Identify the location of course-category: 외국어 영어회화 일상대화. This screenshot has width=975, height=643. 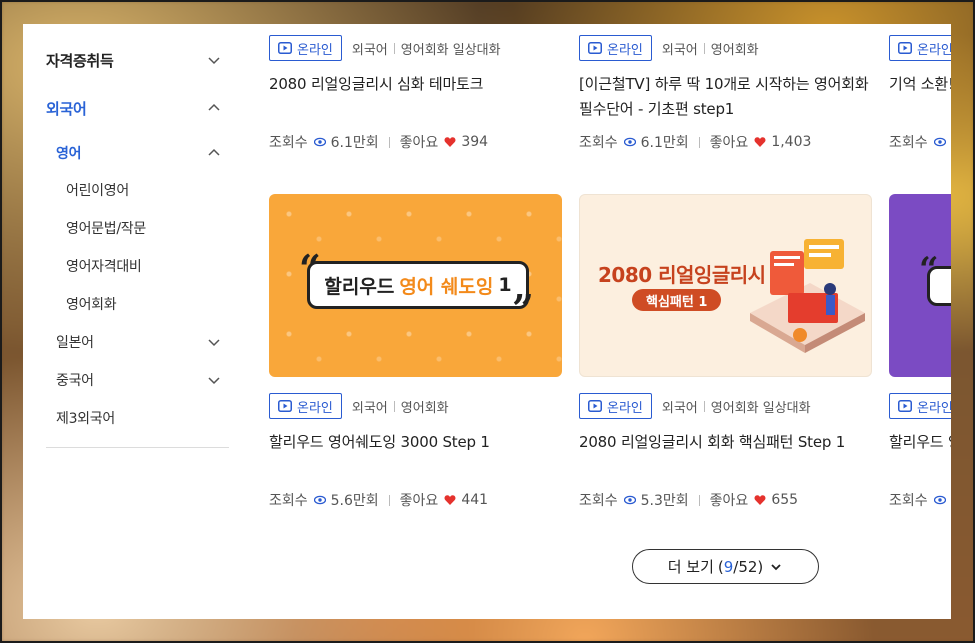
(736, 406).